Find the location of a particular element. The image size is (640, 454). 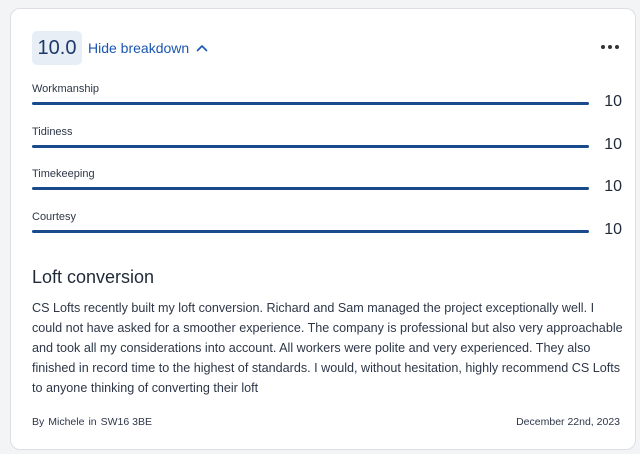

rating-label: Tidiness is located at coordinates (52, 132).